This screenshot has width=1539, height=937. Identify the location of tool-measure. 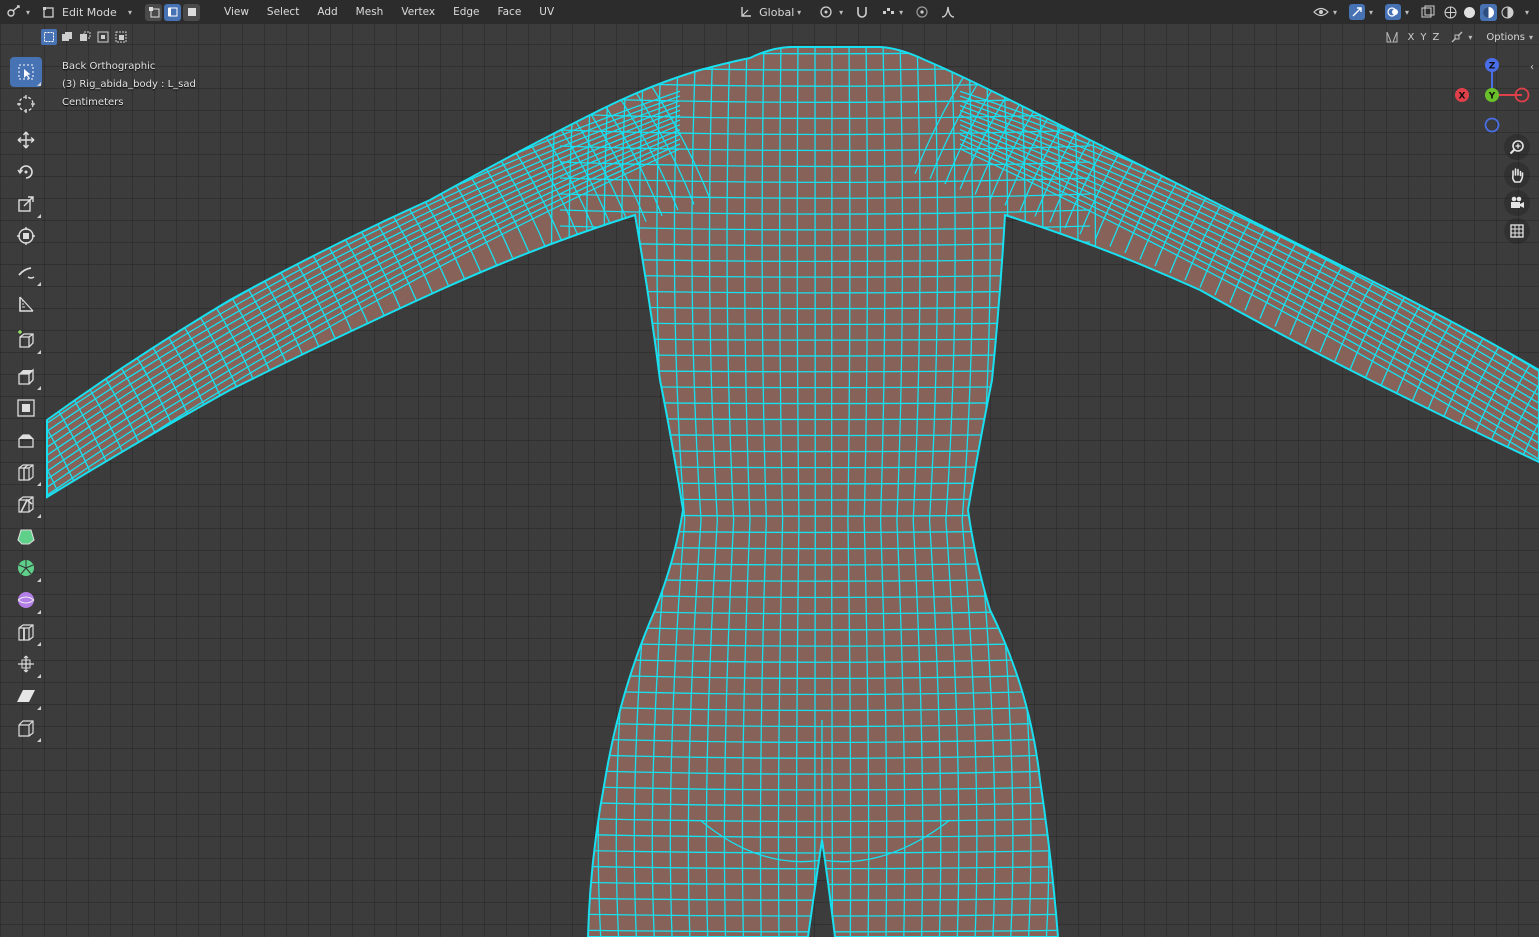
(26, 304).